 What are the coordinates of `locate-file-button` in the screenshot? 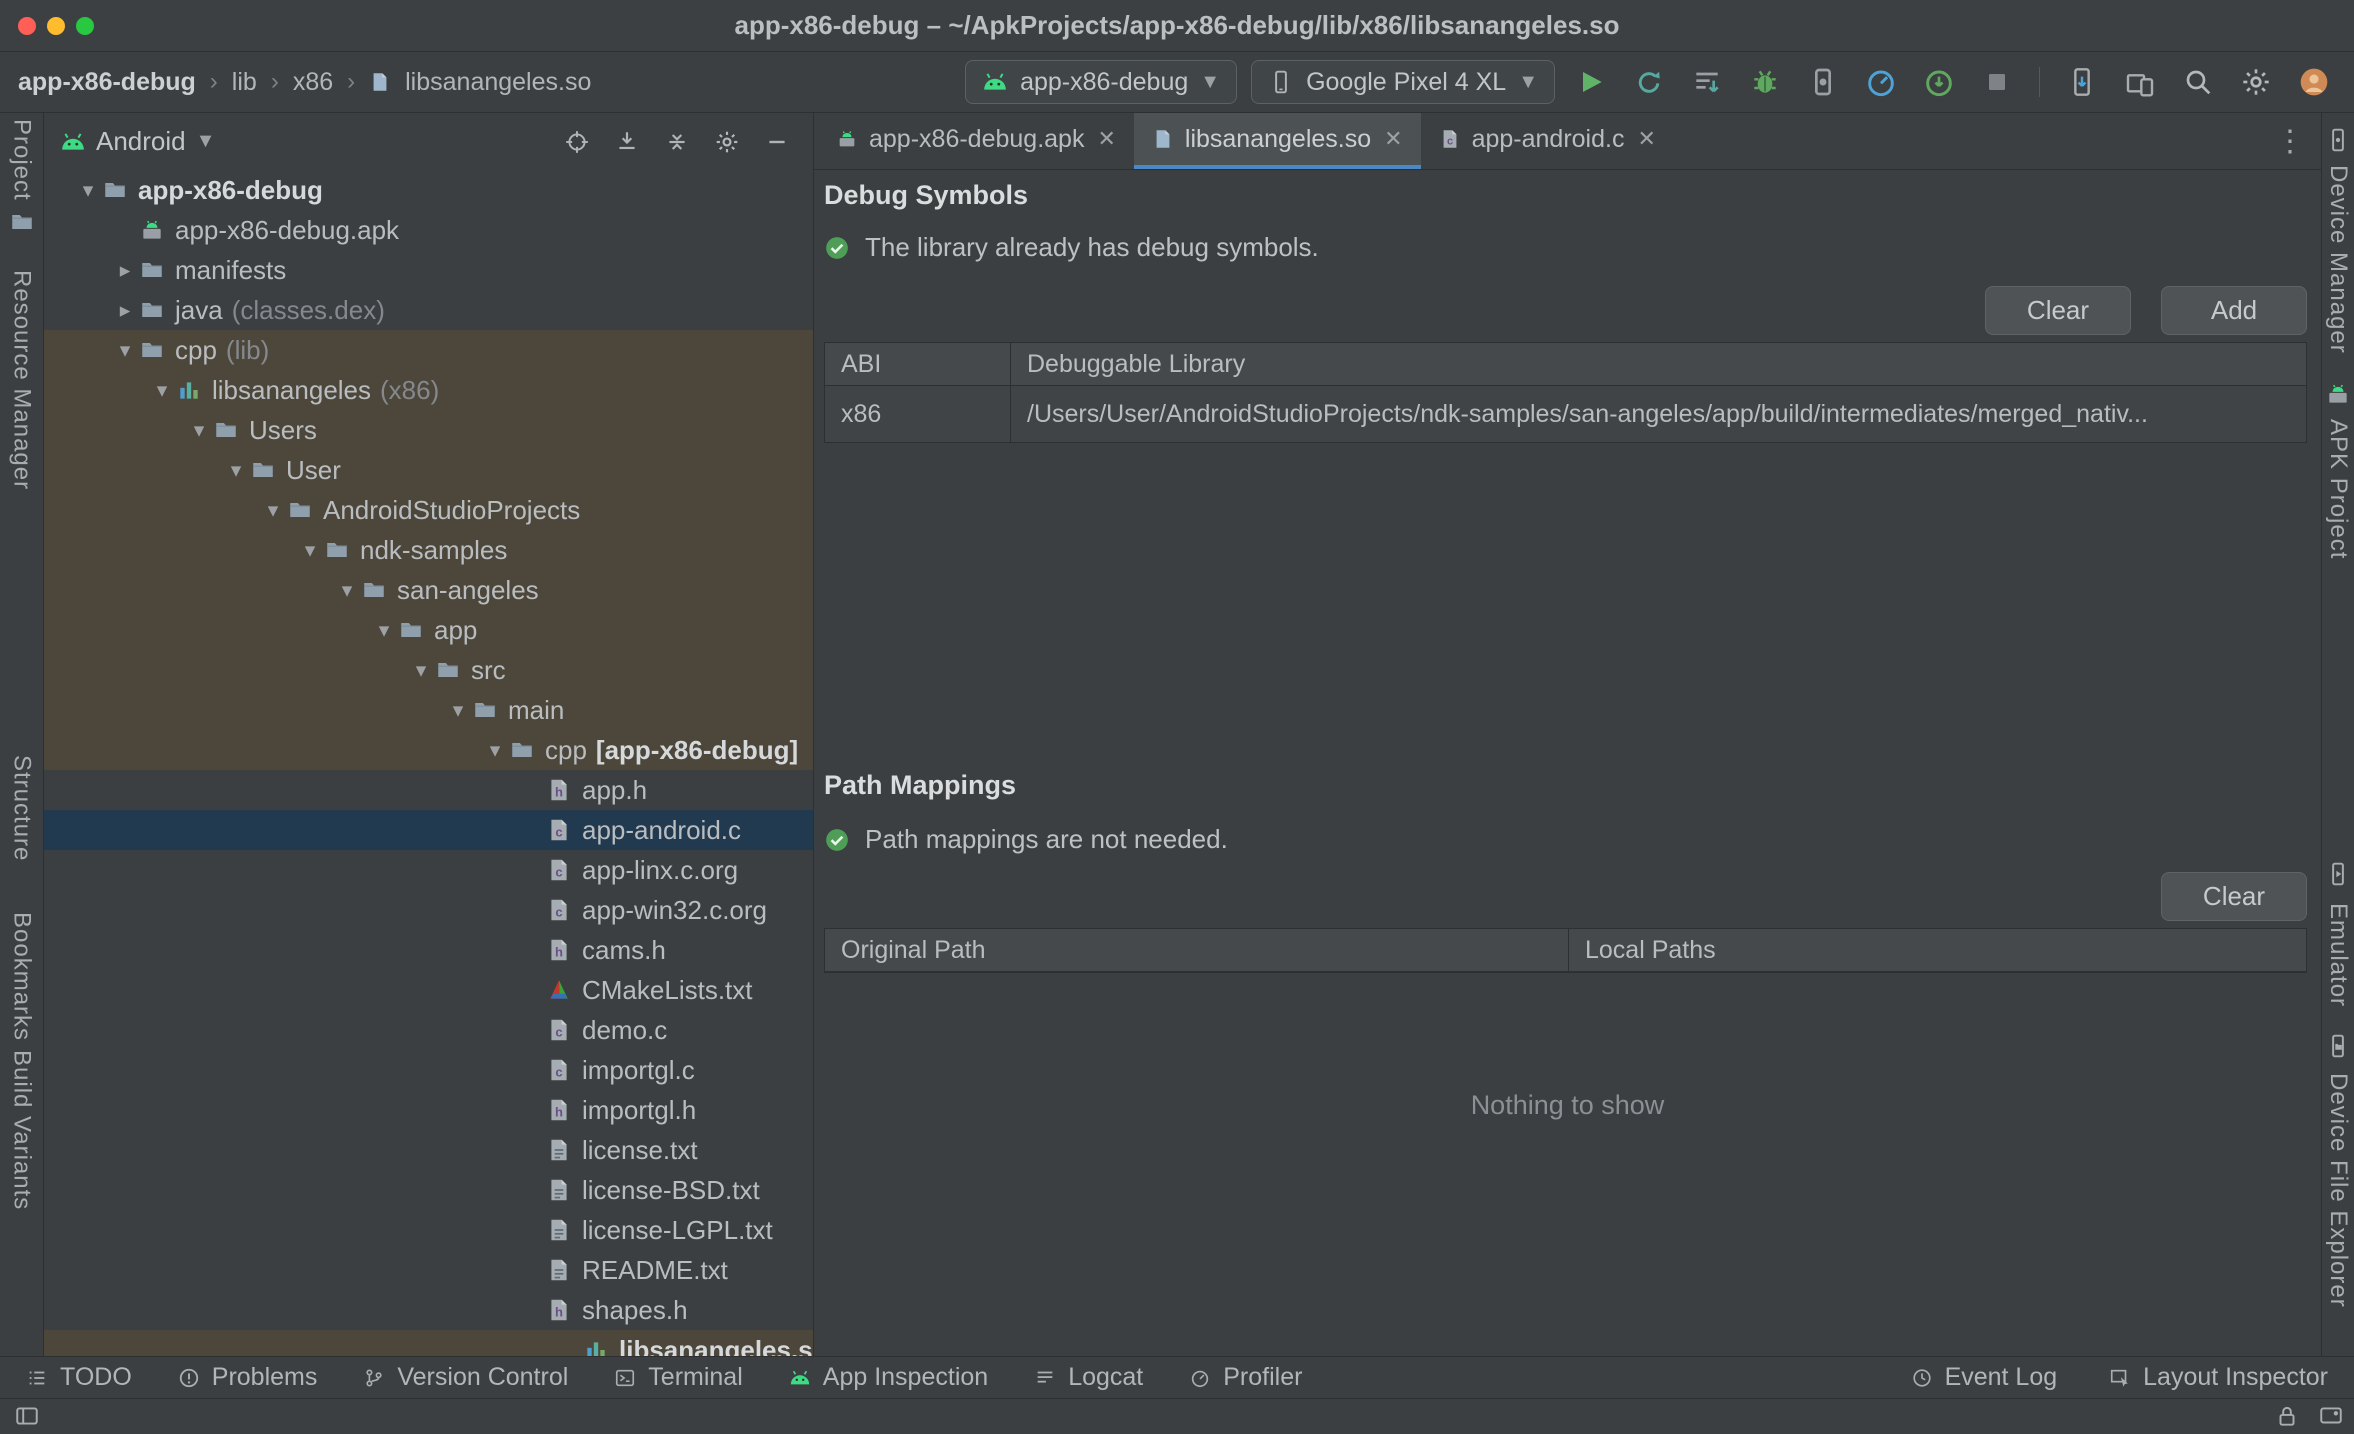 It's located at (577, 142).